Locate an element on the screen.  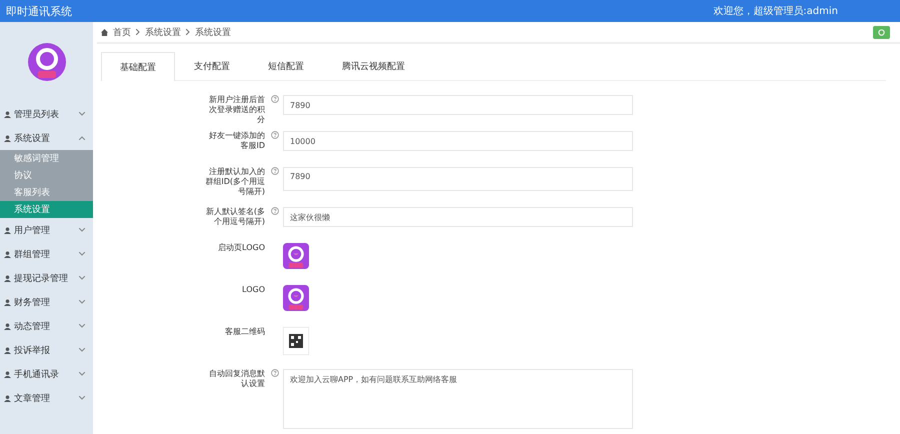
tab: 基础配置 is located at coordinates (138, 66).